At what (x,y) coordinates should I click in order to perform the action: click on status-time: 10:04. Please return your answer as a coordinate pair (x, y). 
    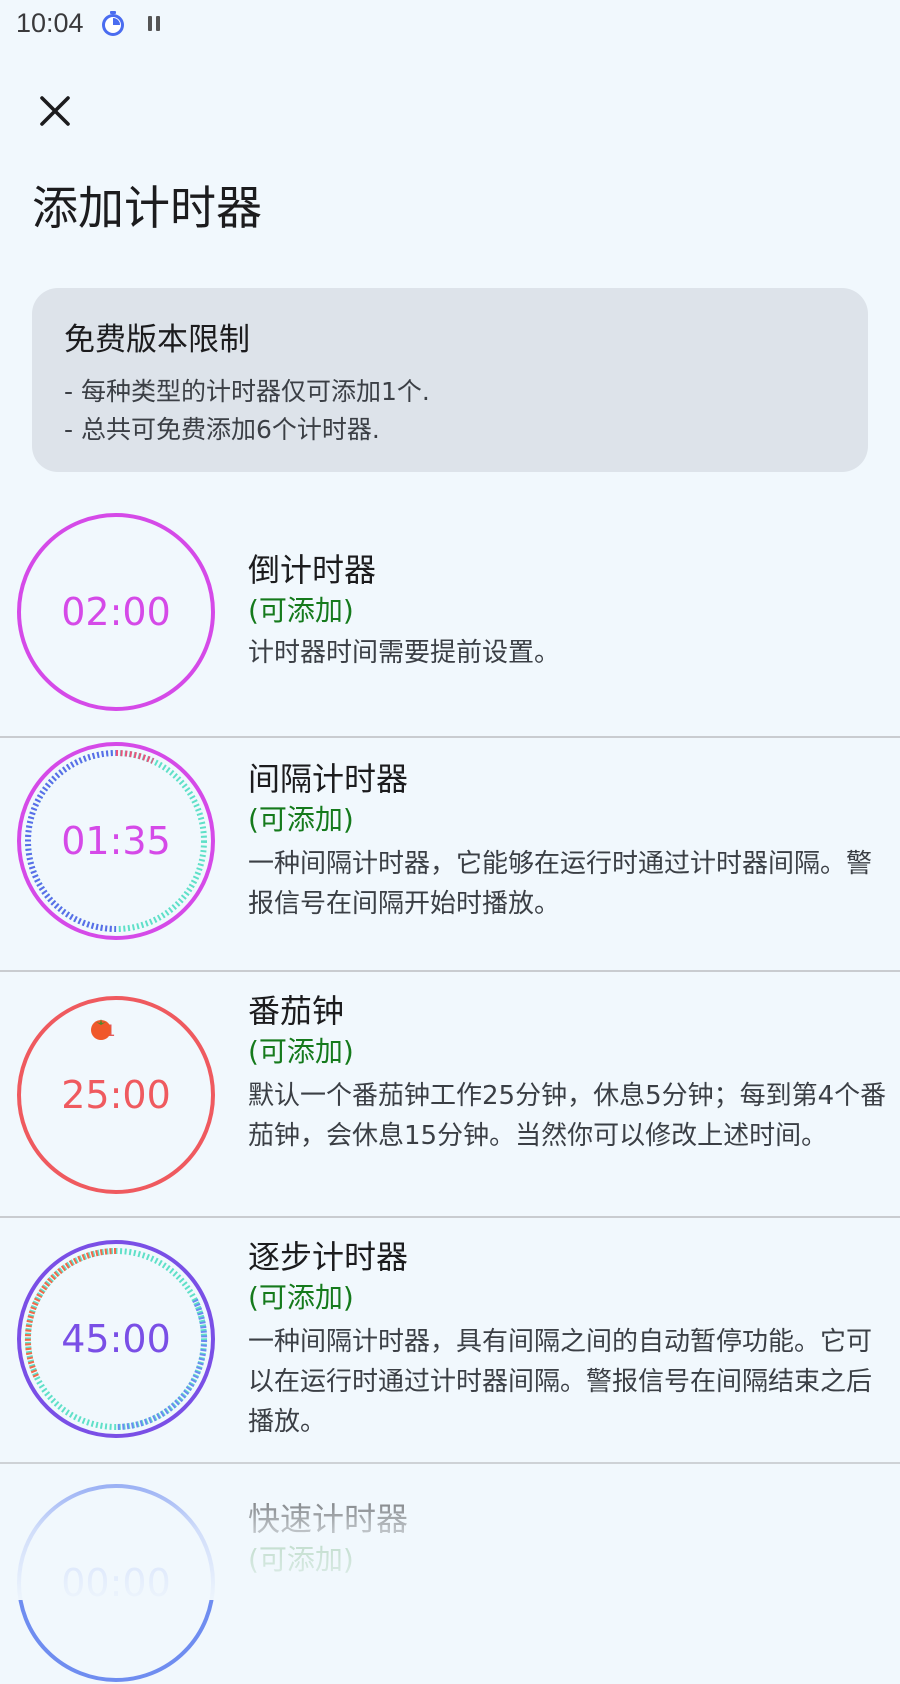
    Looking at the image, I should click on (50, 23).